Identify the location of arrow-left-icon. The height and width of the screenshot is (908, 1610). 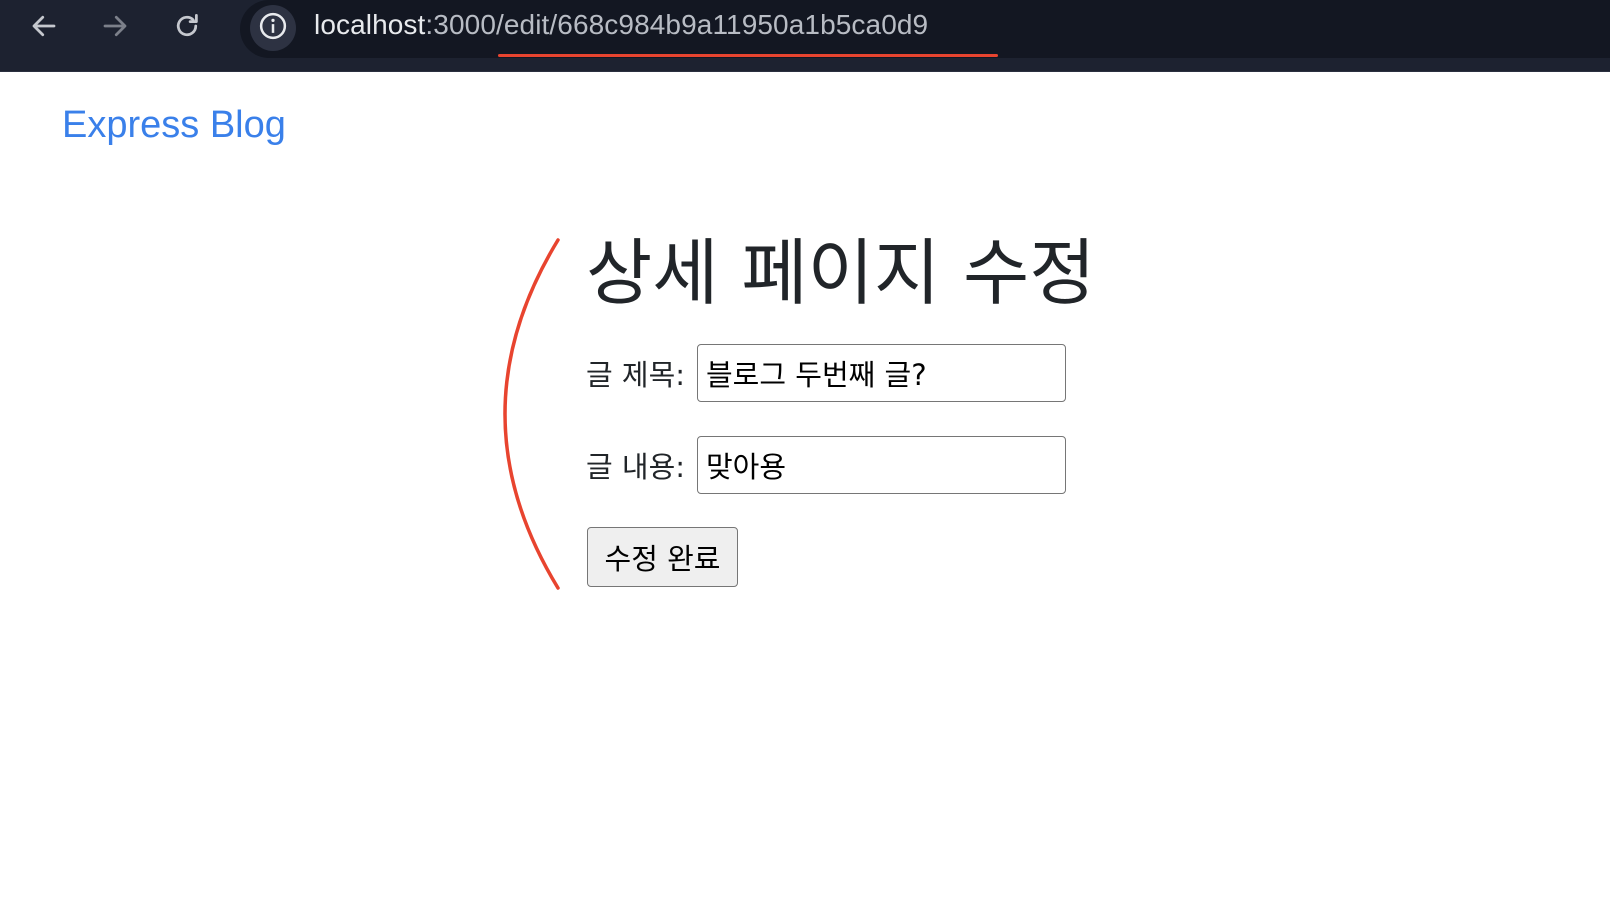
(44, 26).